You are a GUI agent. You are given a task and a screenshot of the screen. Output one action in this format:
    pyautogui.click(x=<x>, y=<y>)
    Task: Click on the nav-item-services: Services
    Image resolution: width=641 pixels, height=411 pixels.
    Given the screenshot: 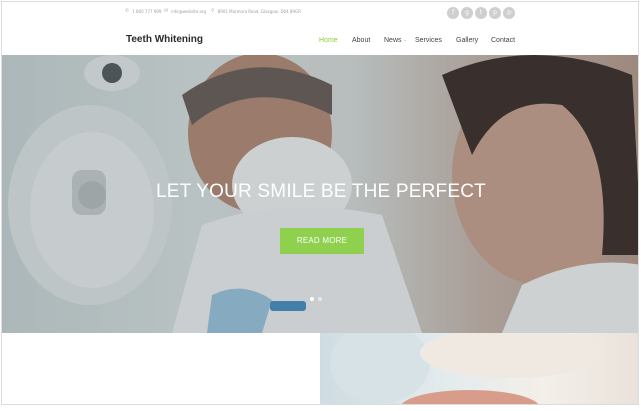 What is the action you would take?
    pyautogui.click(x=428, y=40)
    